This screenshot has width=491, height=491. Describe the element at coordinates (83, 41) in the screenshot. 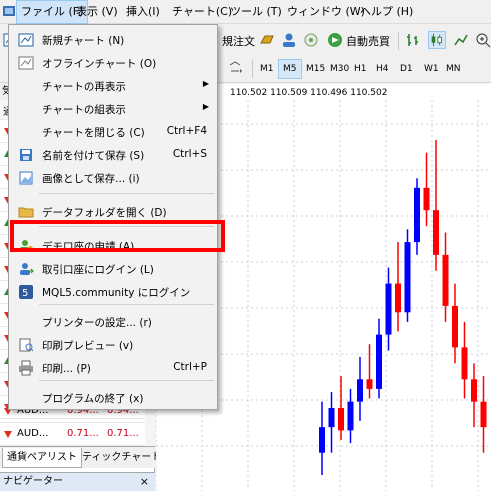

I see `menu-item-label: 新規チャート (N)` at that location.